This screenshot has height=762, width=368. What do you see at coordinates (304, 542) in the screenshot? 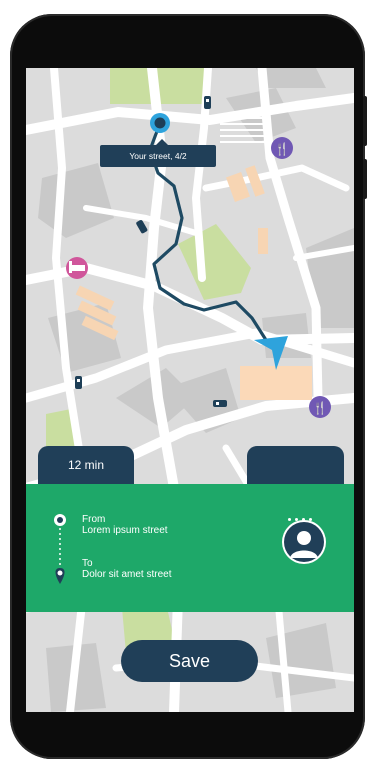
I see `user-avatar-icon` at bounding box center [304, 542].